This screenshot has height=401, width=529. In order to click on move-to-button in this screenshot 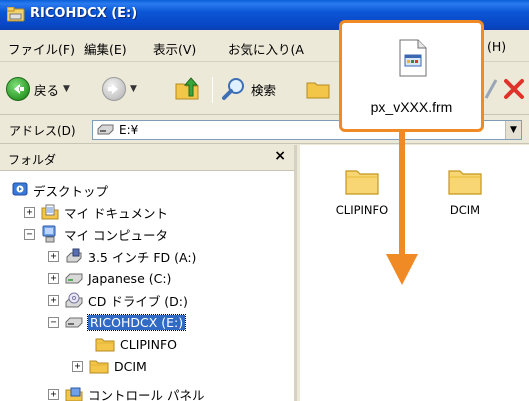, I will do `click(491, 89)`.